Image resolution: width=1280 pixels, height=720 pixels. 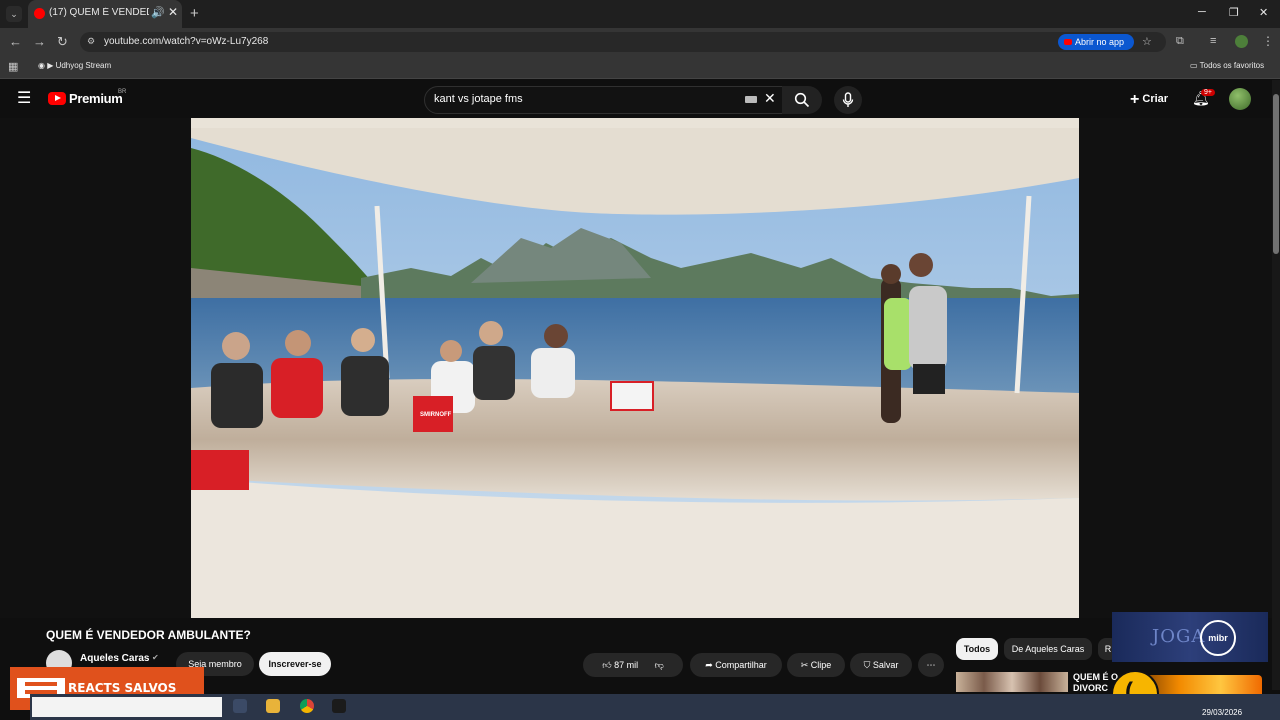 I want to click on open-in-app-label: Abrir no app, so click(x=1100, y=42).